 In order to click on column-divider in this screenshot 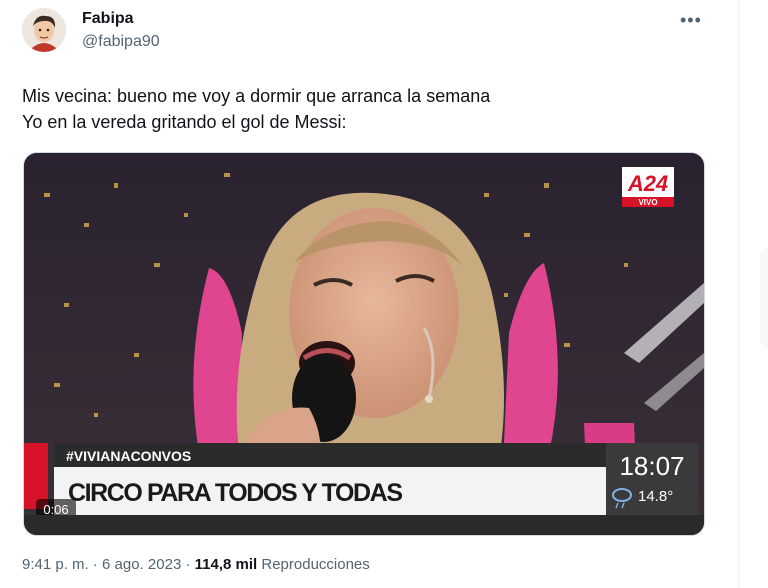, I will do `click(738, 294)`.